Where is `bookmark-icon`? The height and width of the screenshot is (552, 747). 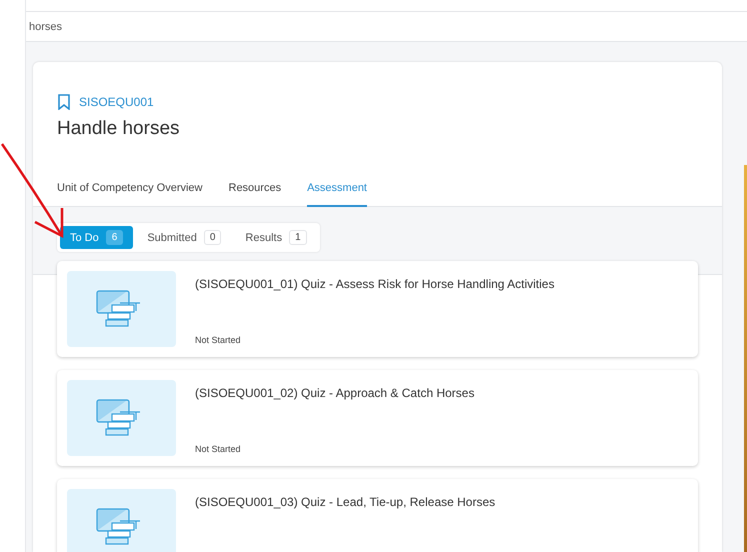
bookmark-icon is located at coordinates (64, 102).